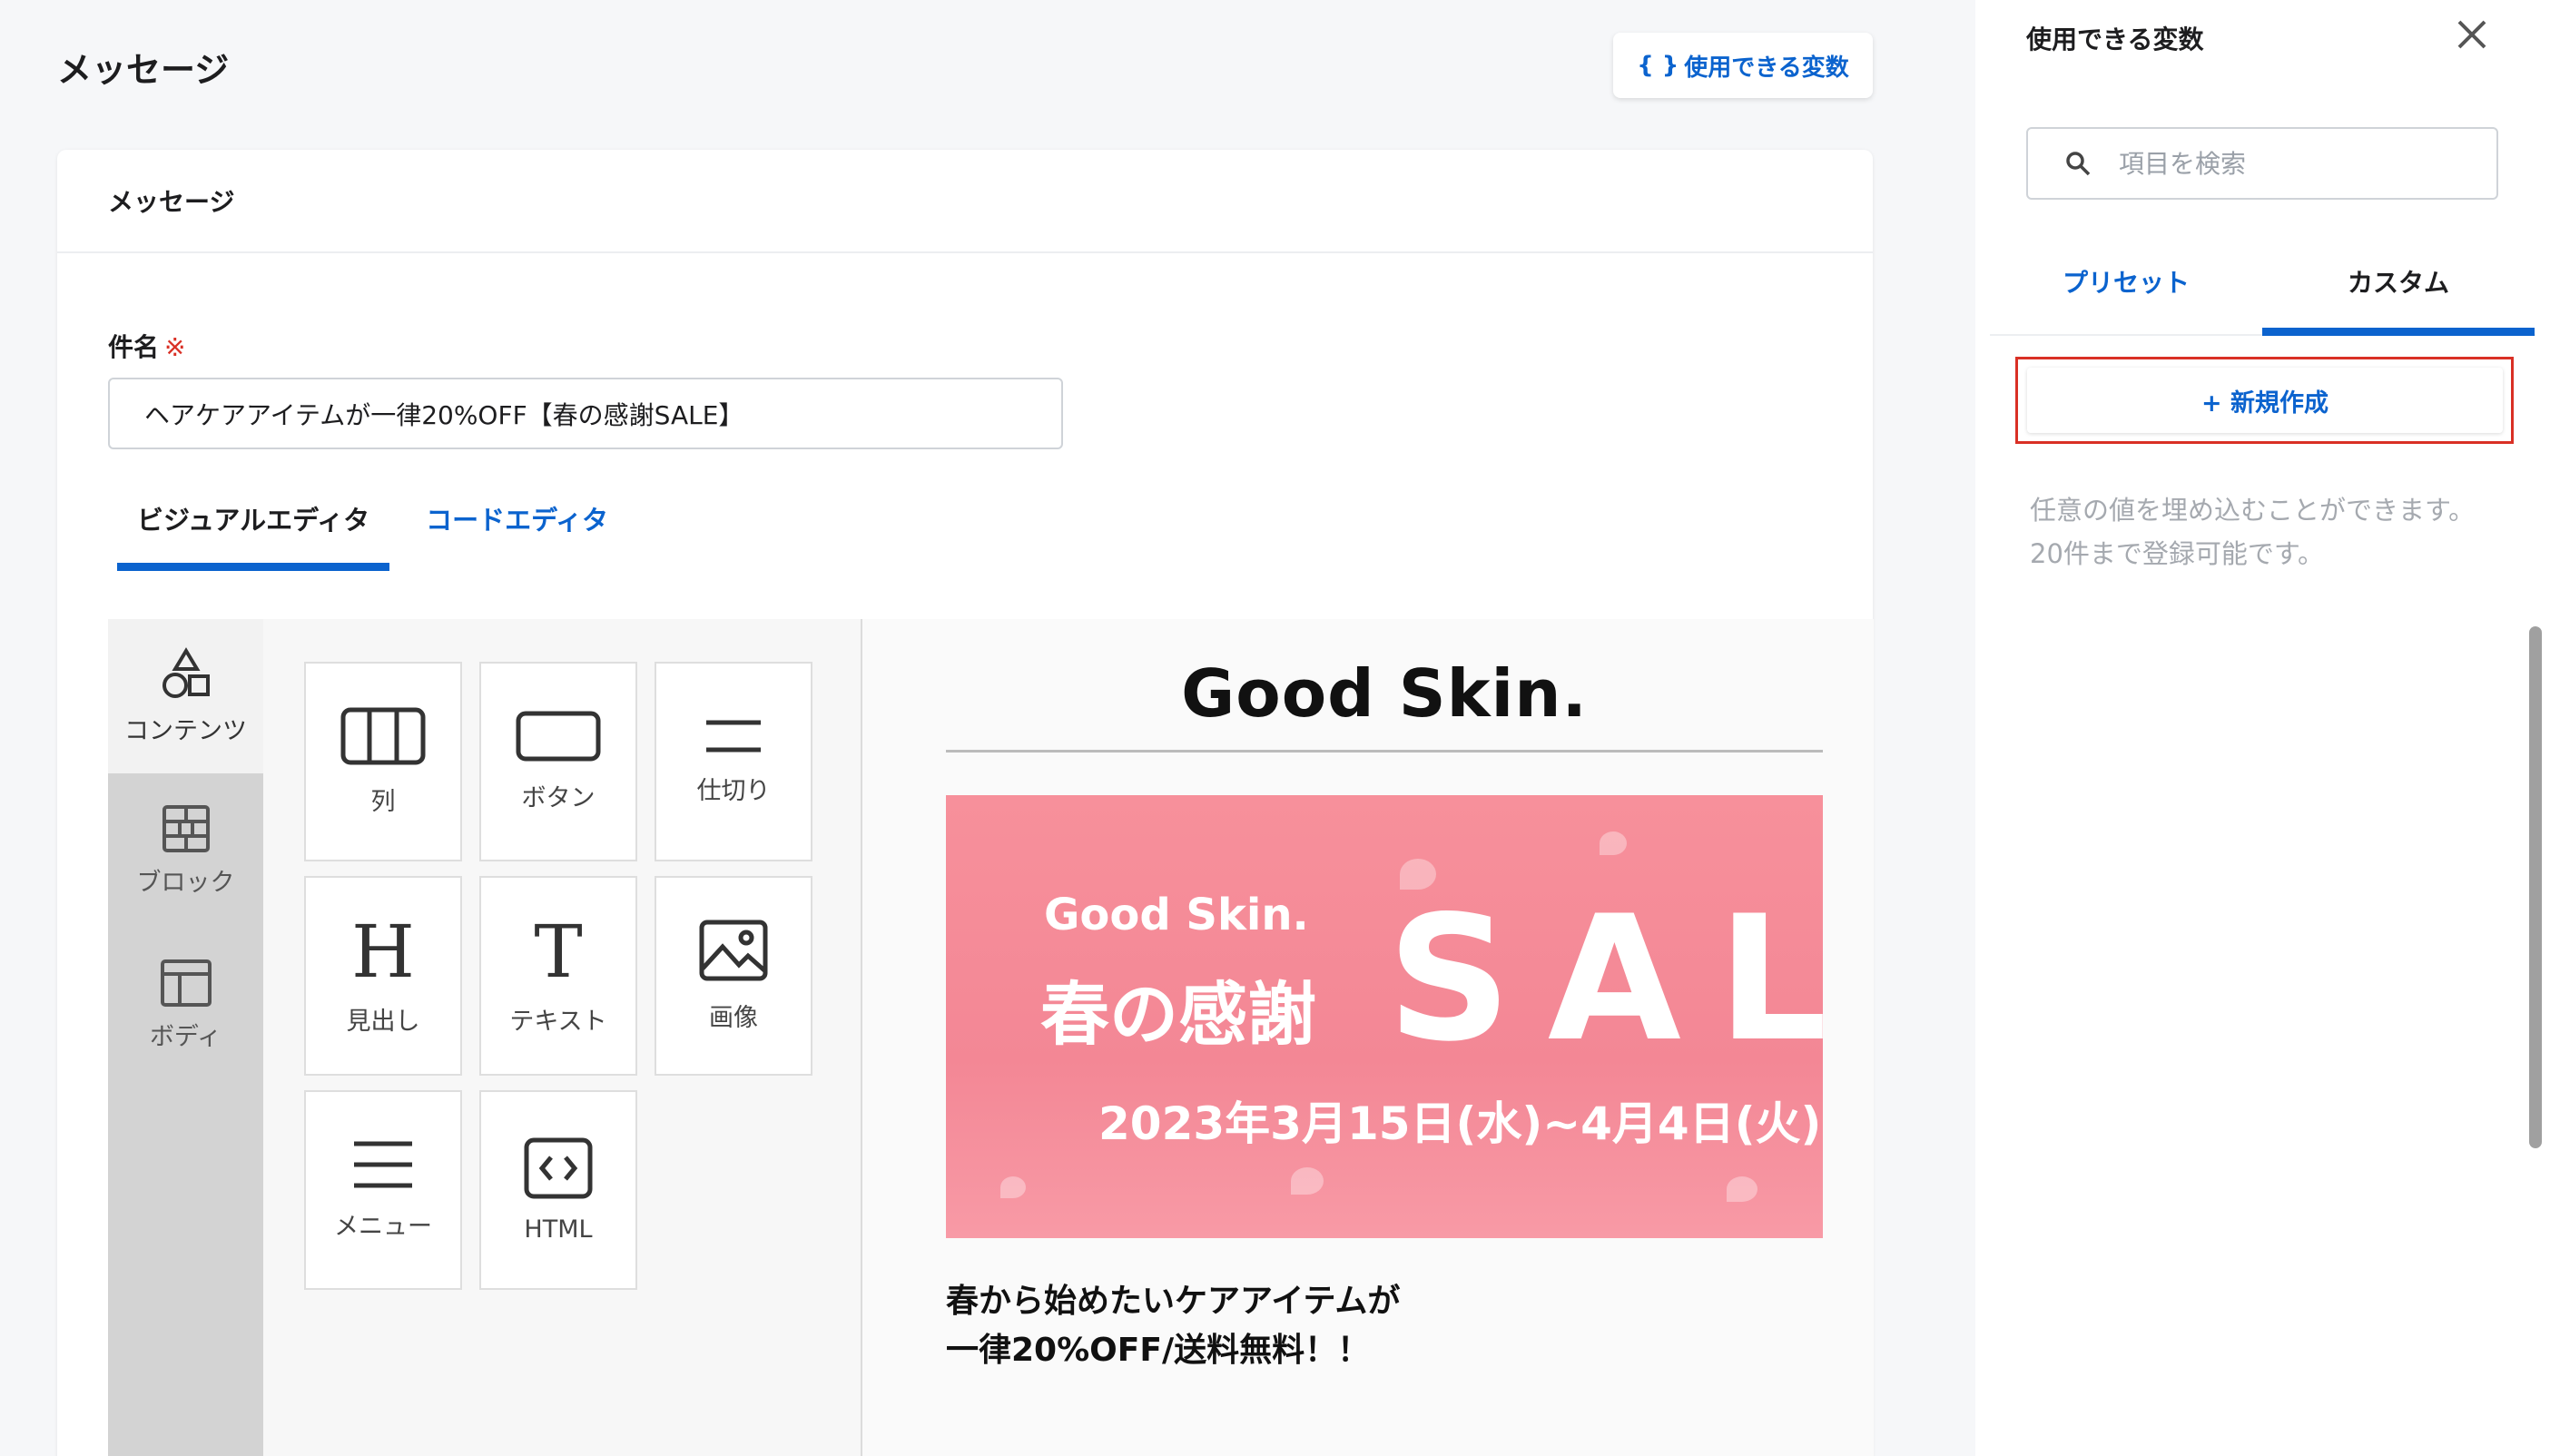 The width and height of the screenshot is (2550, 1456). I want to click on tab-preset: プリセット, so click(2126, 298).